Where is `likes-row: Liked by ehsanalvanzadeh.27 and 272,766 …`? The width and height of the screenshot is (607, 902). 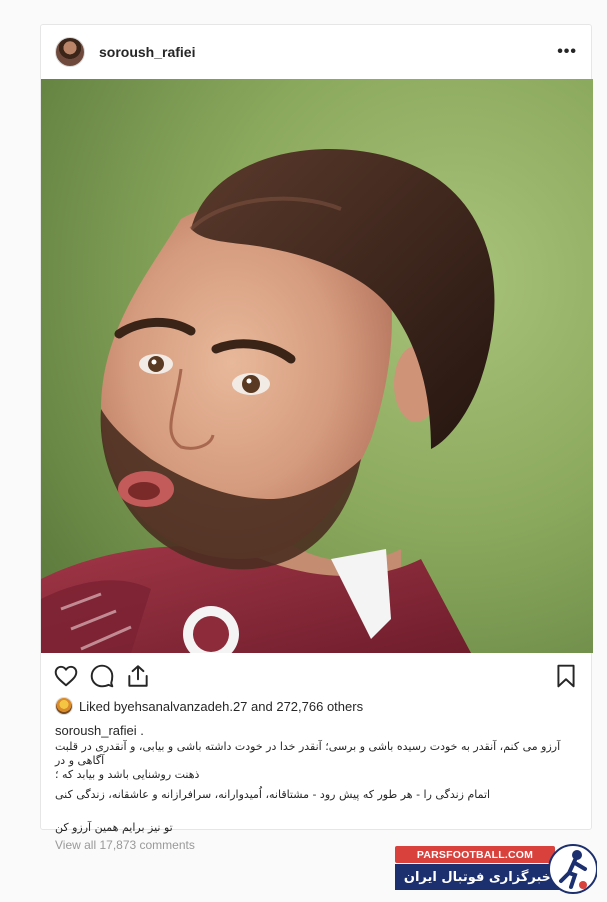 likes-row: Liked by ehsanalvanzadeh.27 and 272,766 … is located at coordinates (209, 706).